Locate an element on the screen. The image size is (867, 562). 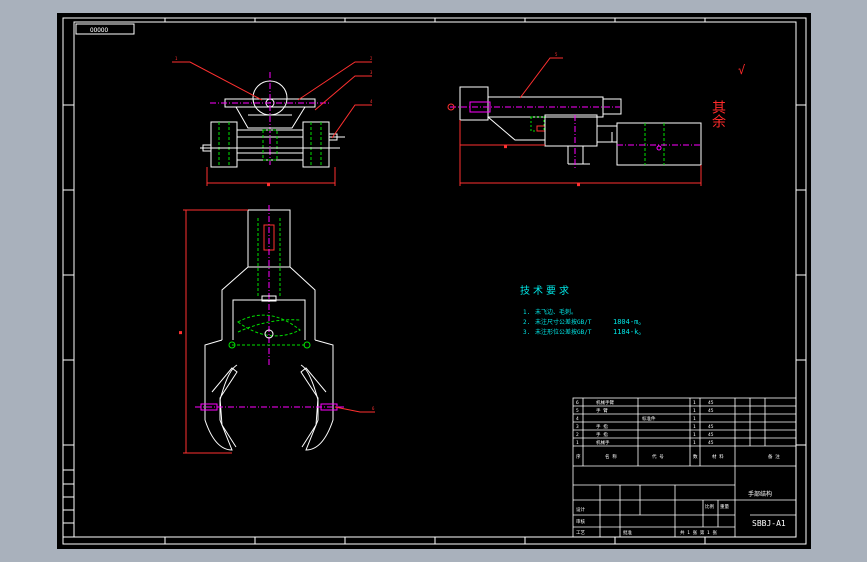
tech-item-2-num: 2. is located at coordinates (526, 322).